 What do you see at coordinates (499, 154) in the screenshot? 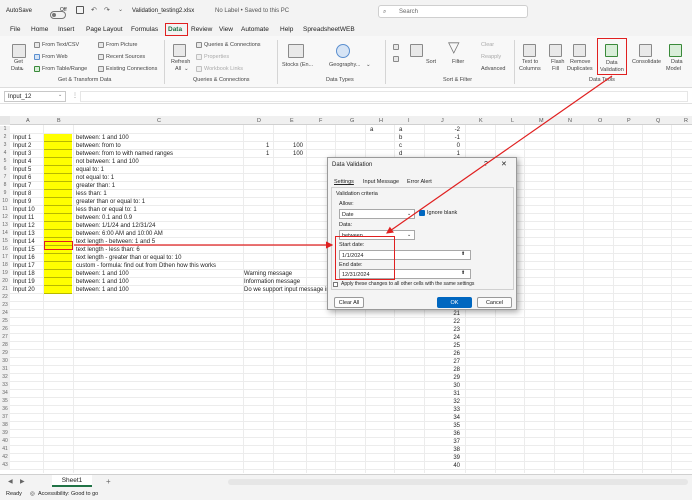
I see `arrow-ribbon-to-dialog` at bounding box center [499, 154].